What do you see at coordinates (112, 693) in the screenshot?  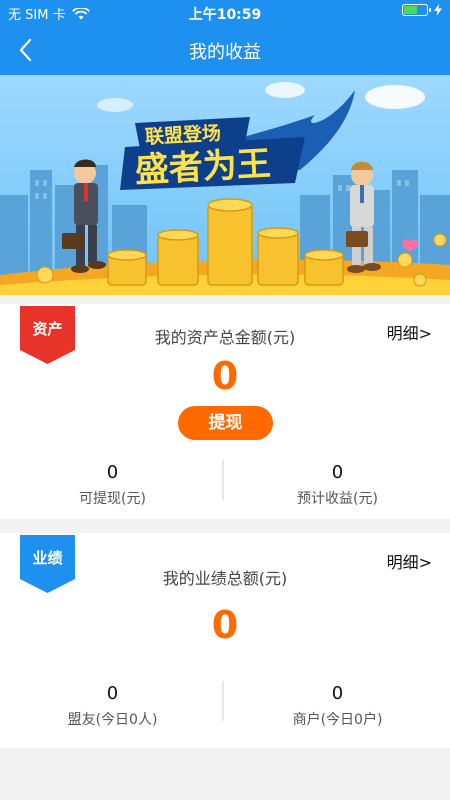 I see `allies-value: 0` at bounding box center [112, 693].